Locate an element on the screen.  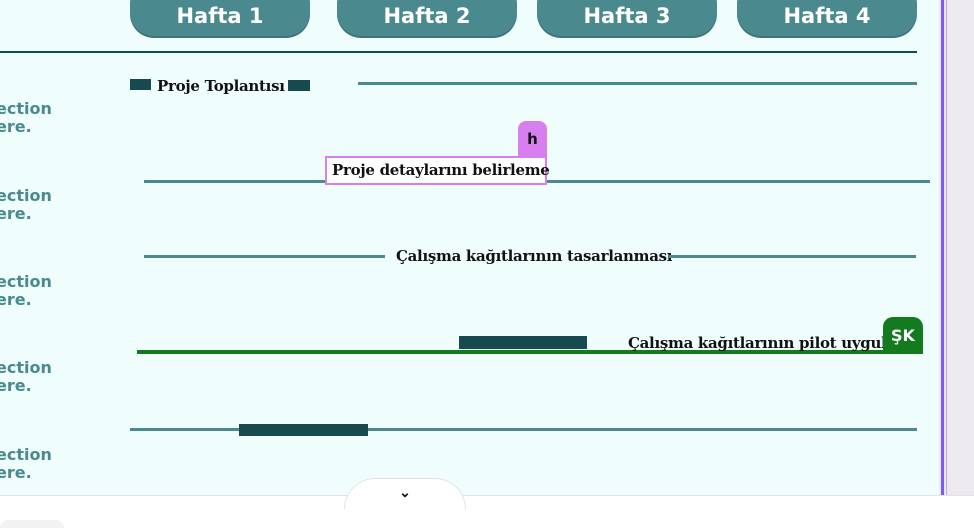
week-header-4: Hafta 4 is located at coordinates (827, 18).